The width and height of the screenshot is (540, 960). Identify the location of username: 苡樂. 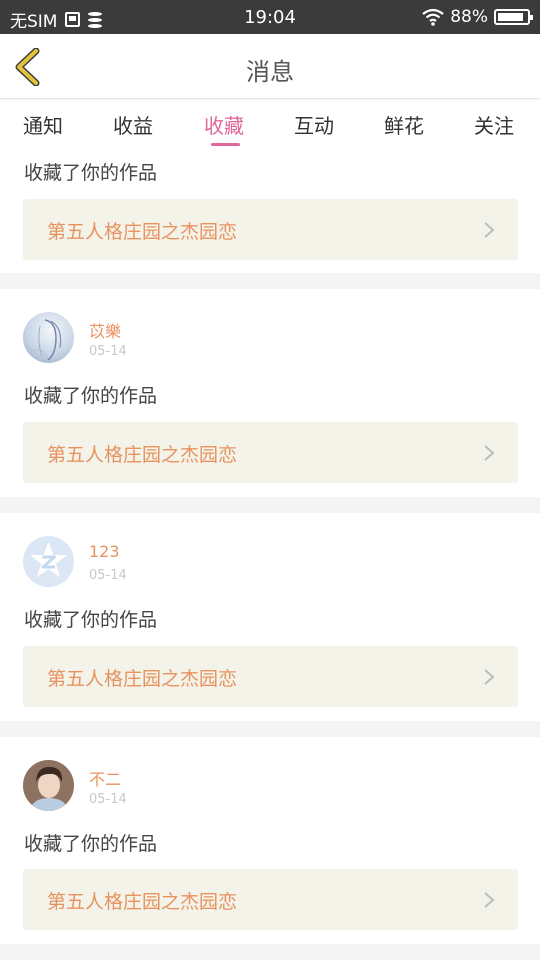
(105, 330).